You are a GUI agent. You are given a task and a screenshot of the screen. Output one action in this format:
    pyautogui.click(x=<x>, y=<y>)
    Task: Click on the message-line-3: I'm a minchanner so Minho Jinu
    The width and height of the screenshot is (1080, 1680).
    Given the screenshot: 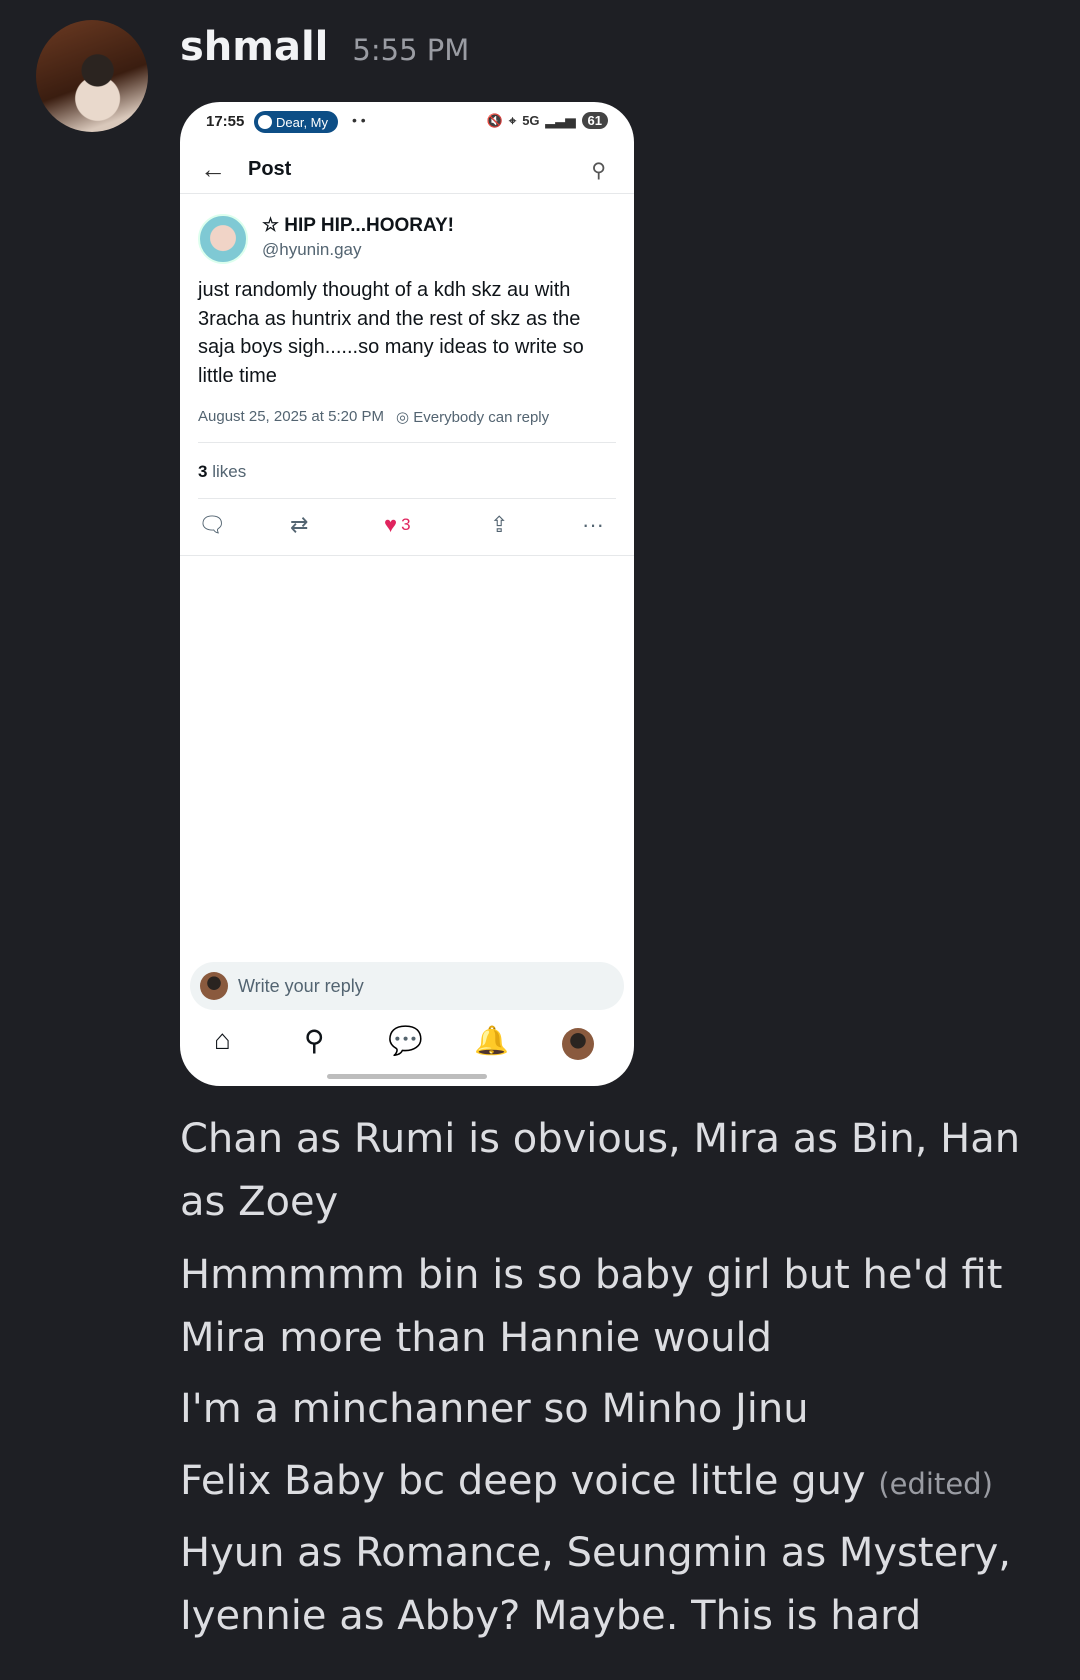 What is the action you would take?
    pyautogui.click(x=620, y=1409)
    